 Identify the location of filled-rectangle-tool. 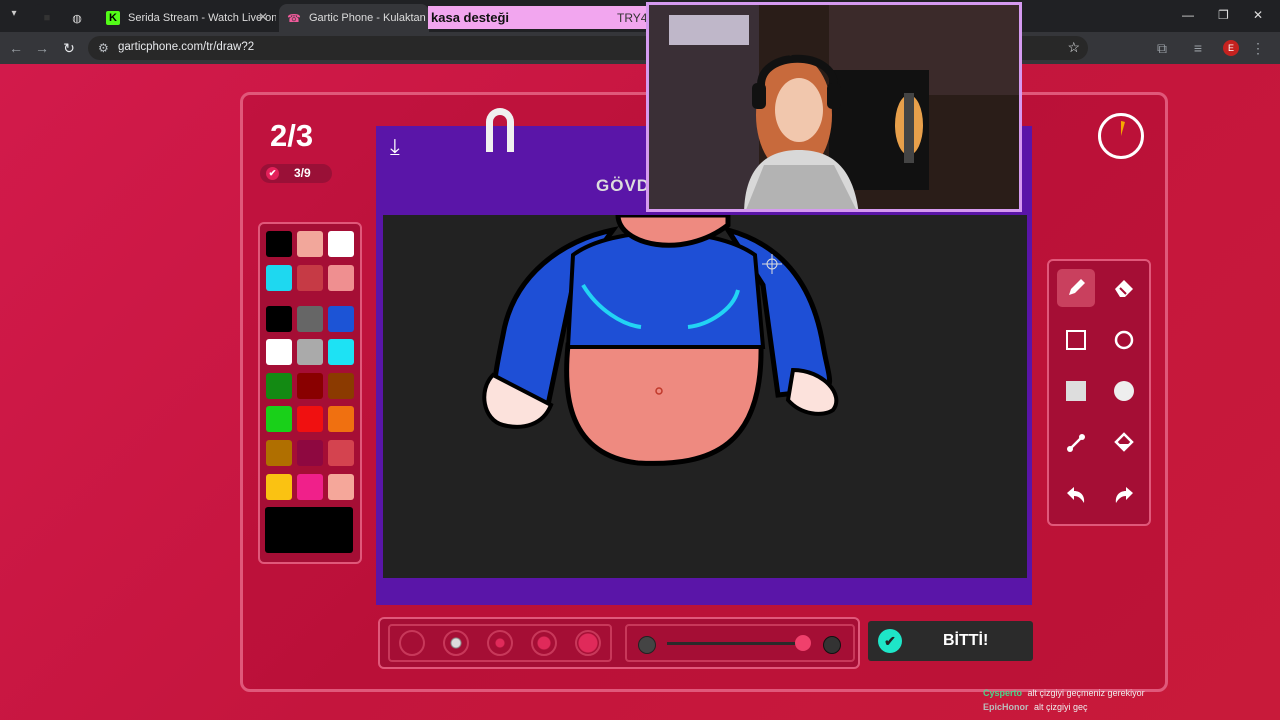
(1076, 391).